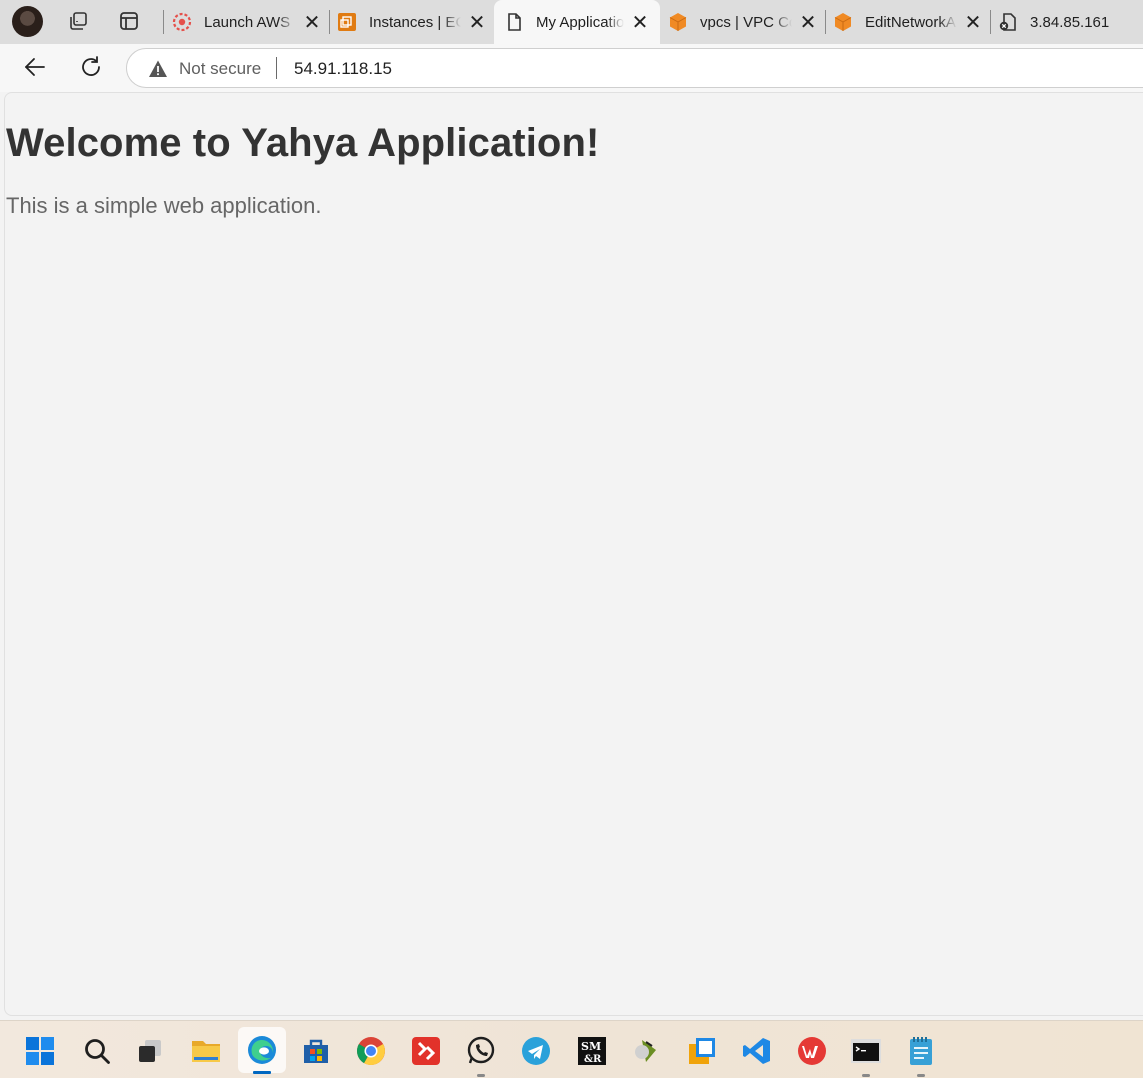 This screenshot has height=1078, width=1143. What do you see at coordinates (35, 67) in the screenshot?
I see `back-arrow-icon` at bounding box center [35, 67].